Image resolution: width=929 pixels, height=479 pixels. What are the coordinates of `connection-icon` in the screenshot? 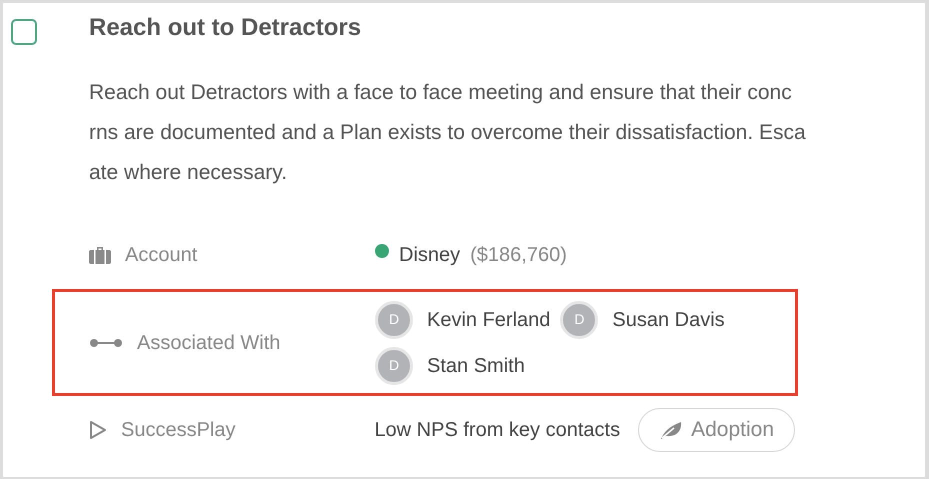 It's located at (106, 343).